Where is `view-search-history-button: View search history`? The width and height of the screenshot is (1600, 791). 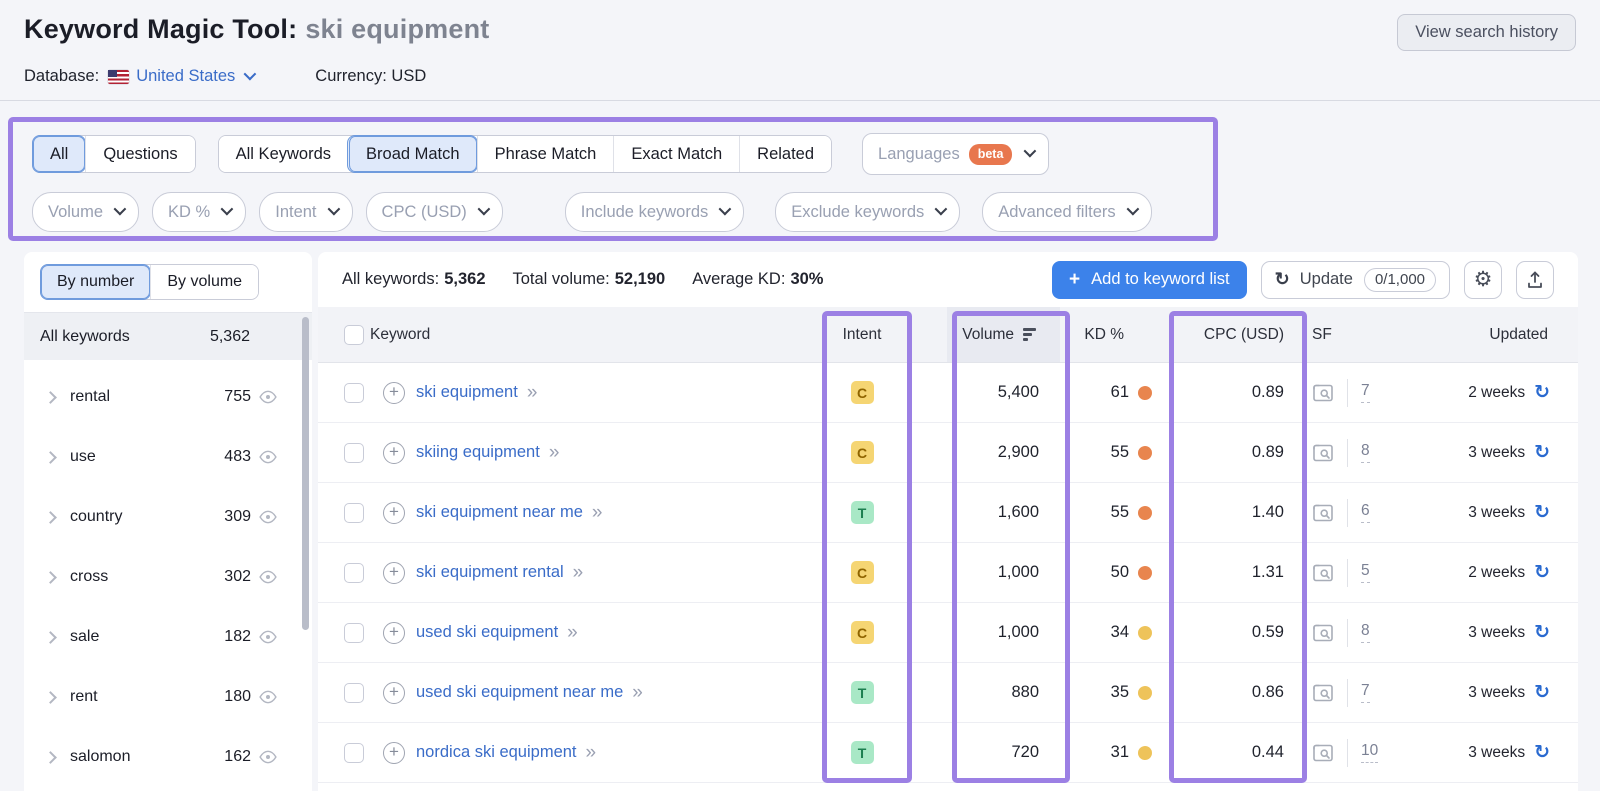 view-search-history-button: View search history is located at coordinates (1486, 32).